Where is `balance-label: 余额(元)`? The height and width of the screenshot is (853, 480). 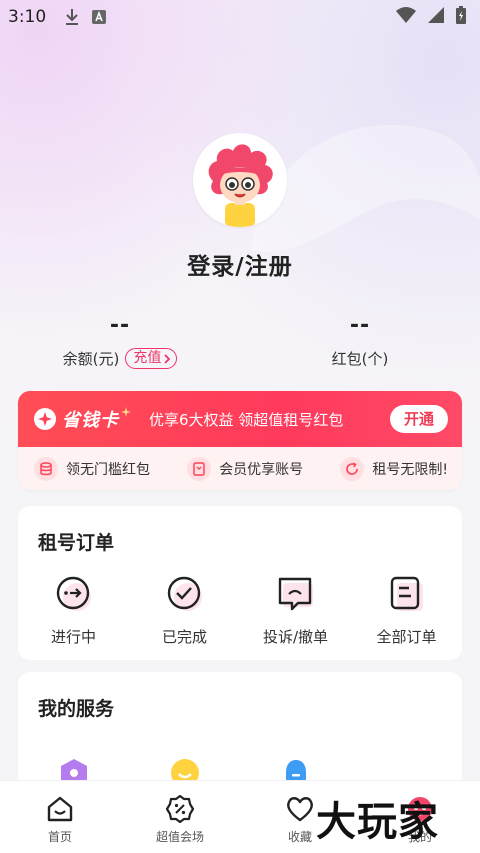
balance-label: 余额(元) is located at coordinates (91, 359).